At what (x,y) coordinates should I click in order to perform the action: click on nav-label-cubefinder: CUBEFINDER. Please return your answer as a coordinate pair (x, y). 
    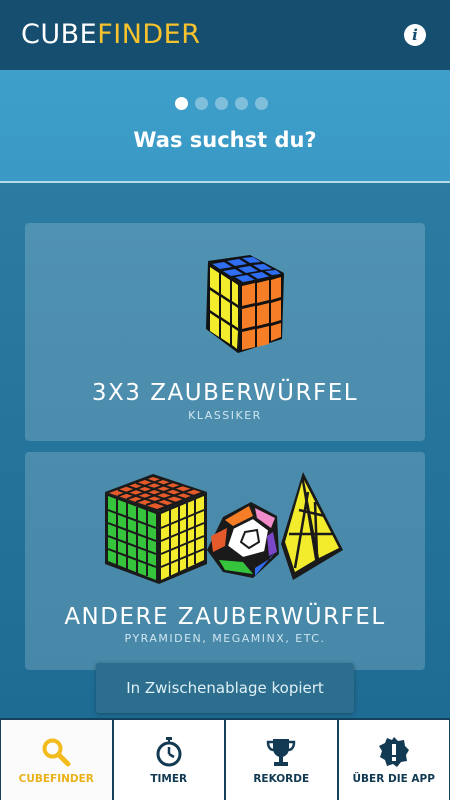
    Looking at the image, I should click on (56, 779).